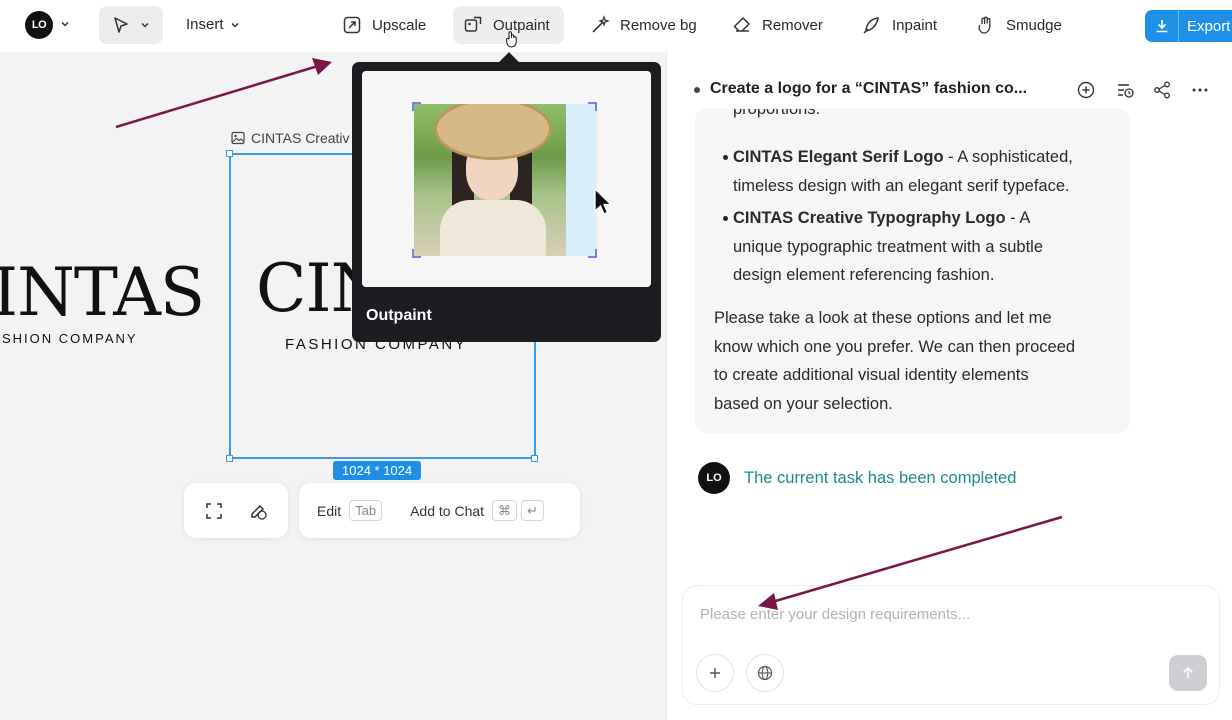 This screenshot has height=720, width=1232. I want to click on app-logo: LO, so click(39, 25).